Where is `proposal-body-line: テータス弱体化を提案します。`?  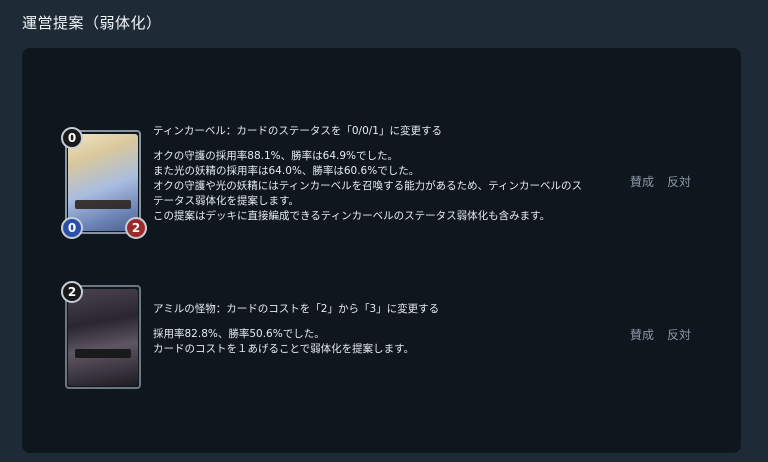
proposal-body-line: テータス弱体化を提案します。 is located at coordinates (226, 201).